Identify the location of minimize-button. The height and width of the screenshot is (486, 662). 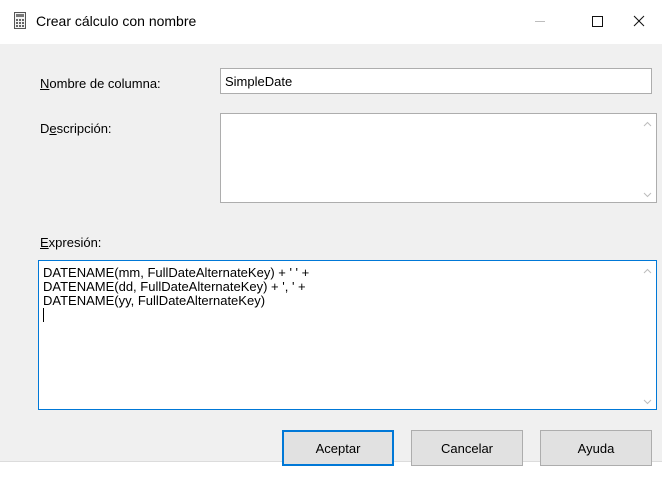
(540, 22).